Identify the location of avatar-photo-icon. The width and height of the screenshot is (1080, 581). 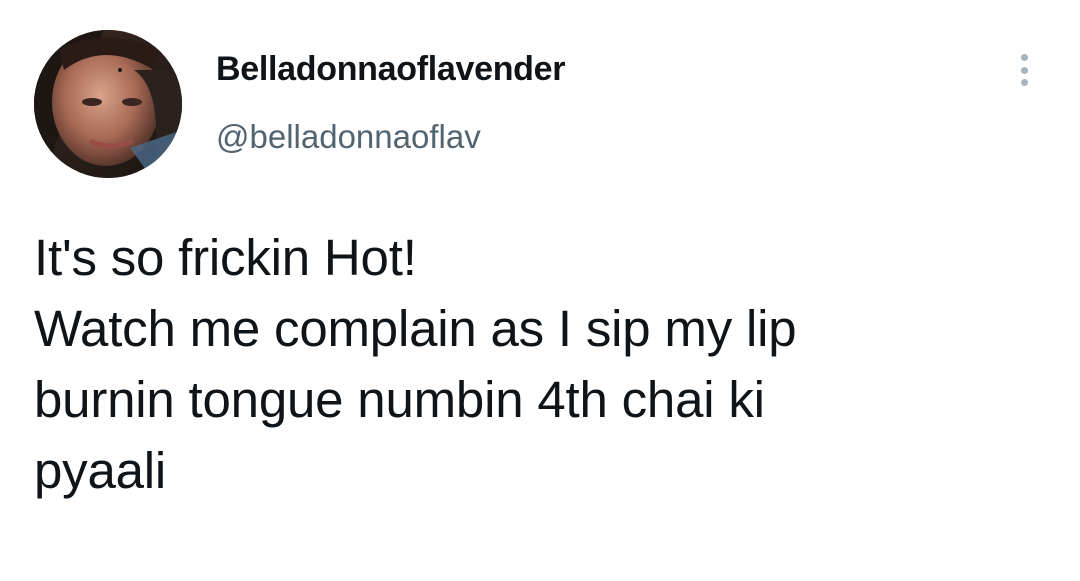
(108, 104).